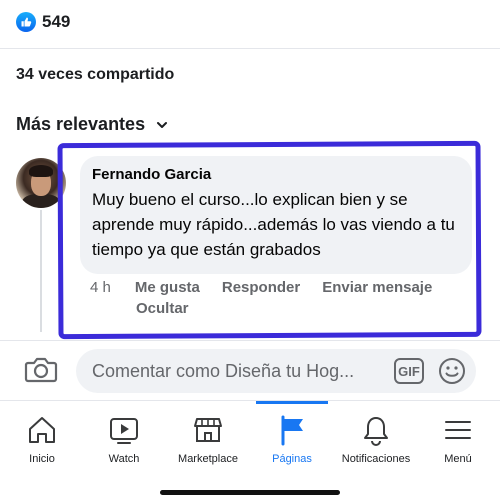 The height and width of the screenshot is (500, 500). Describe the element at coordinates (208, 459) in the screenshot. I see `tab-label: Marketplace` at that location.